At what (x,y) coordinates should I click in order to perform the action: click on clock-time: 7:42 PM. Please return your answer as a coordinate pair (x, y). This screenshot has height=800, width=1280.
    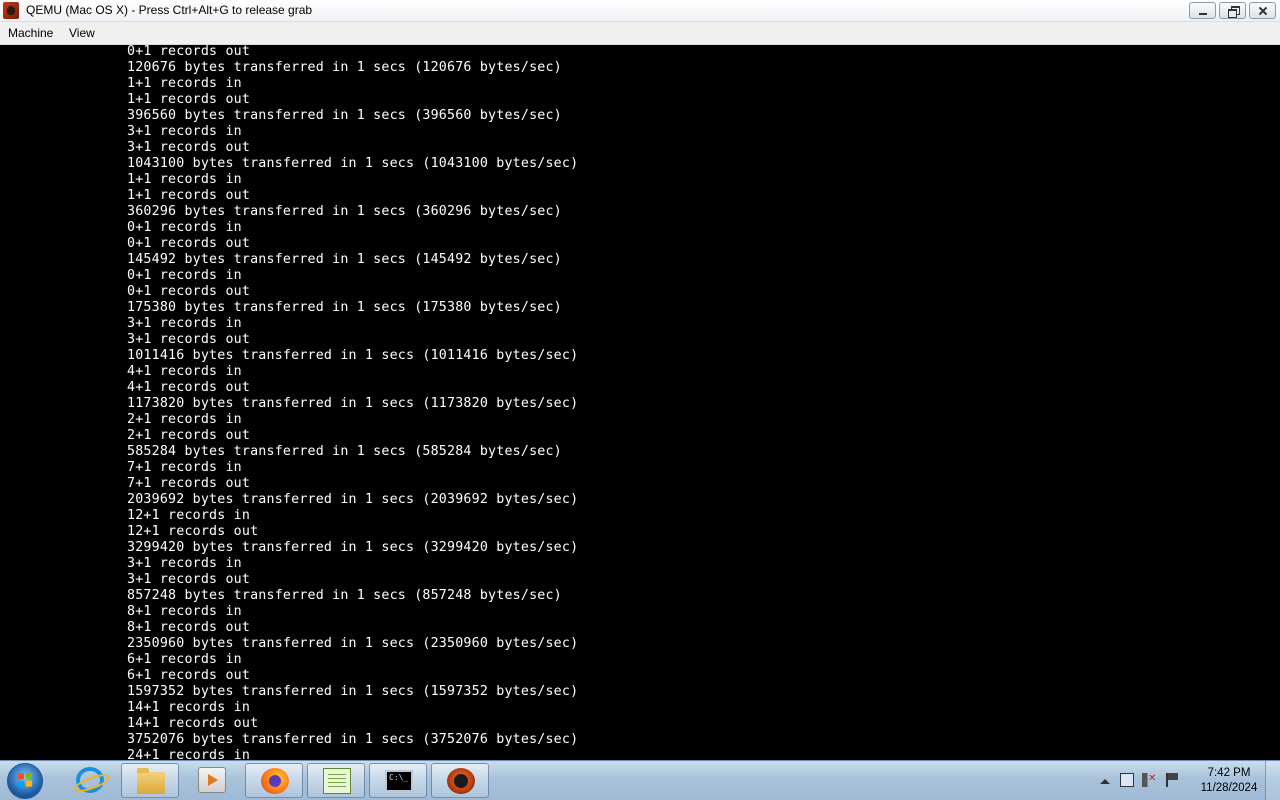
    Looking at the image, I should click on (1229, 773).